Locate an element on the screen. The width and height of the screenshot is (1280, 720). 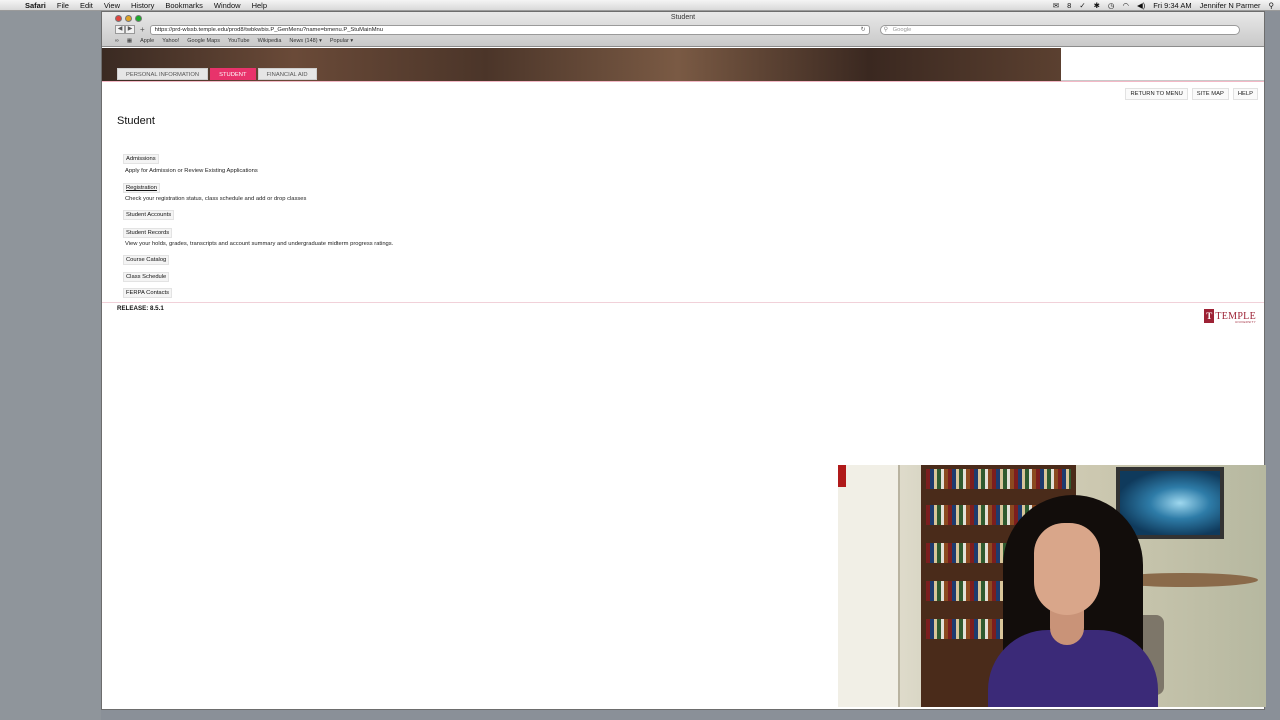
menu-view: View is located at coordinates (112, 5).